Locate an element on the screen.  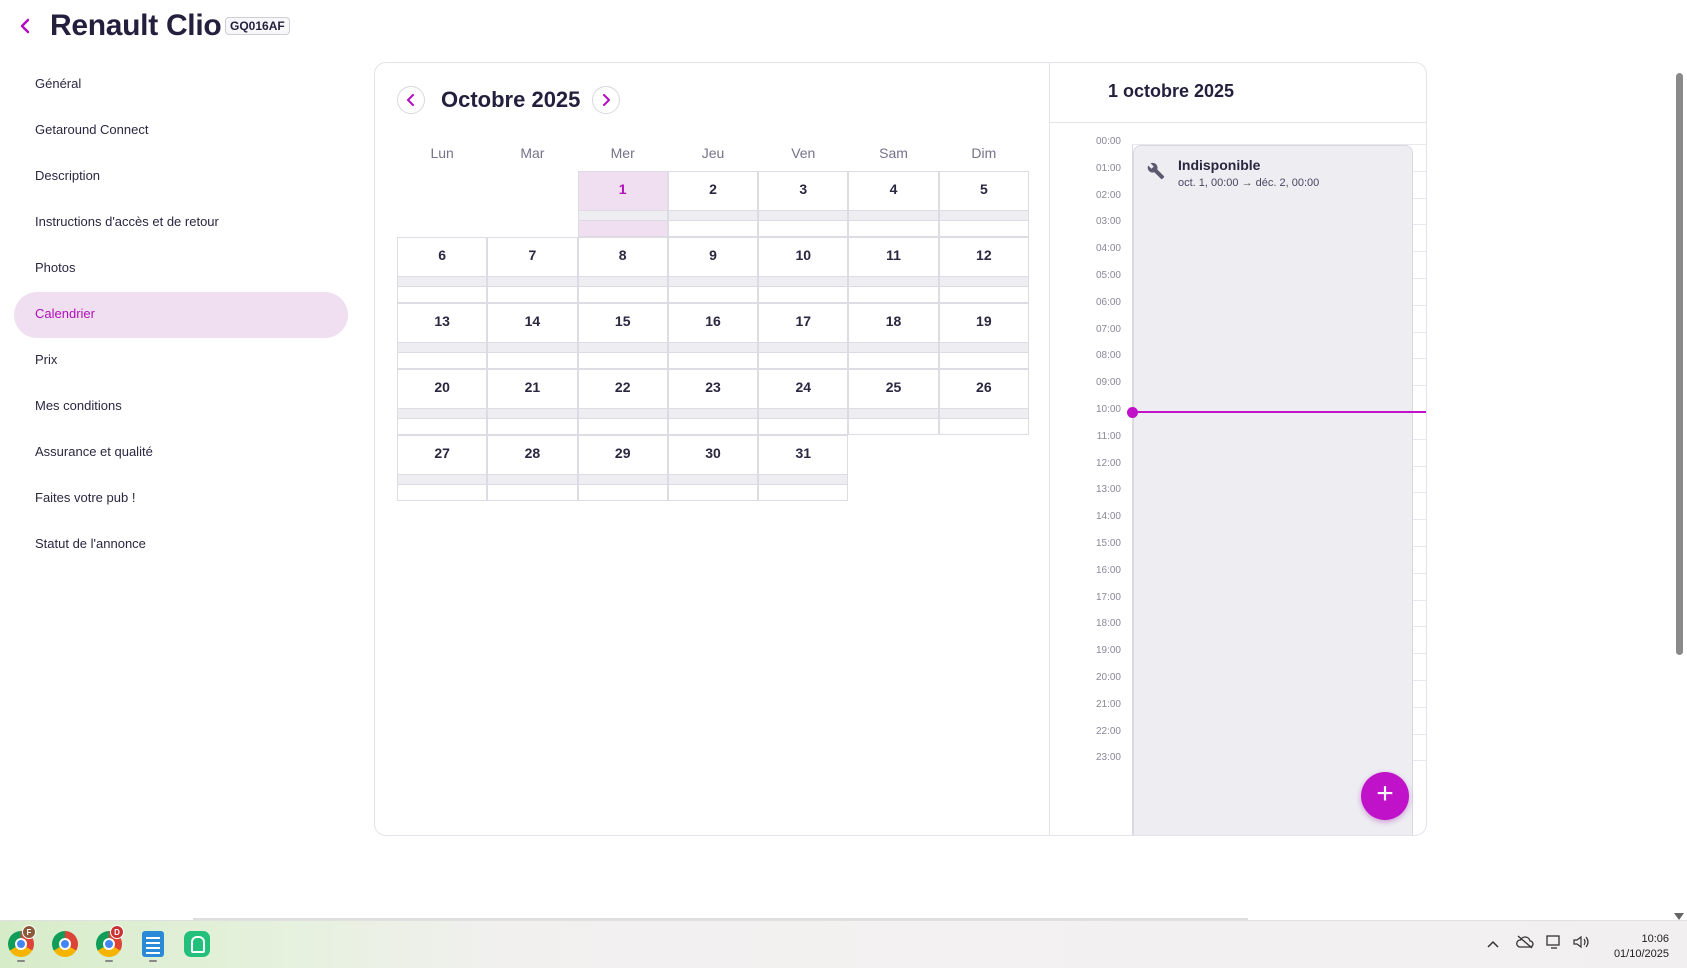
taskbar: F D 10:06 01/10/2025 is located at coordinates (843, 944).